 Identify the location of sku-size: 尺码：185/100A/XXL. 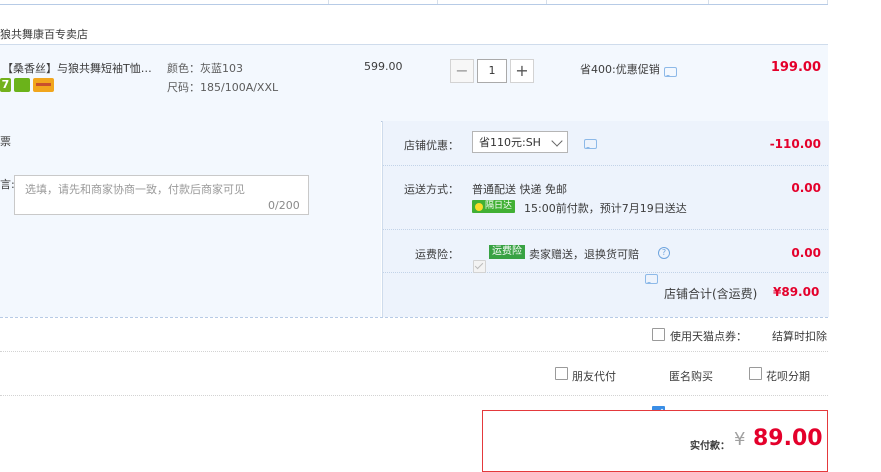
(223, 87).